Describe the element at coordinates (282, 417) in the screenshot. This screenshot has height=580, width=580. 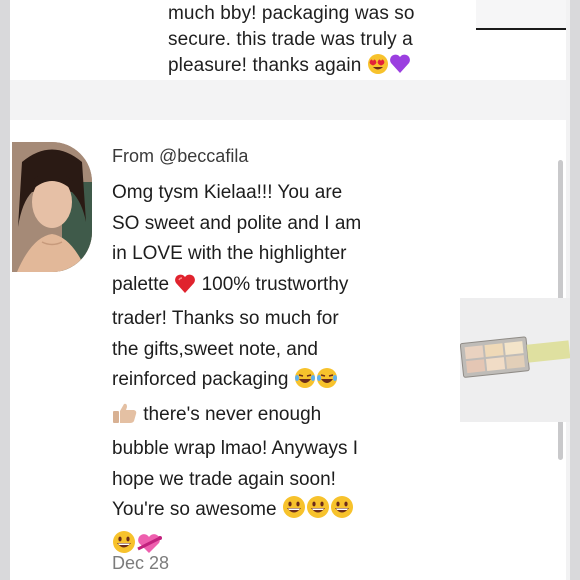
I see `review-line: there's never enough` at that location.